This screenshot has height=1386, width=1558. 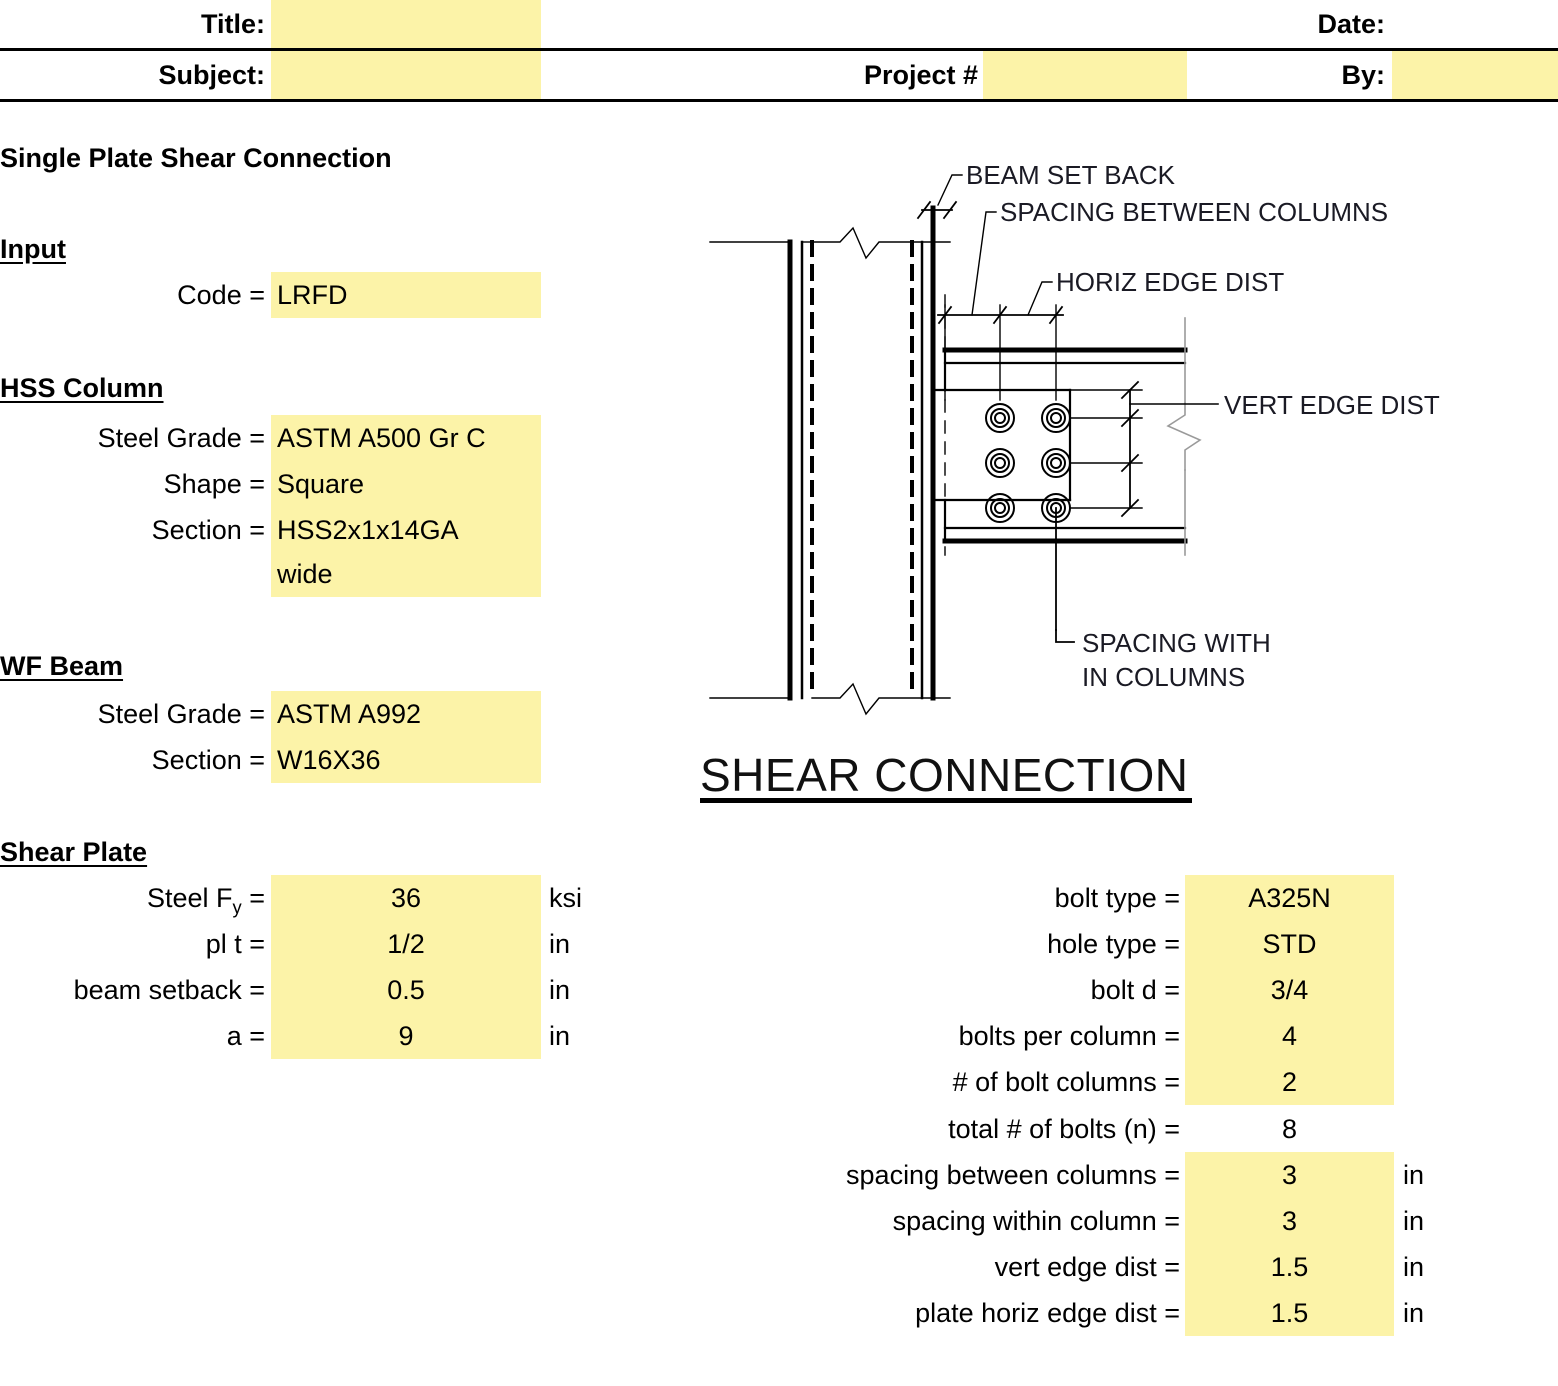 What do you see at coordinates (406, 295) in the screenshot?
I see `code-value: LRFD` at bounding box center [406, 295].